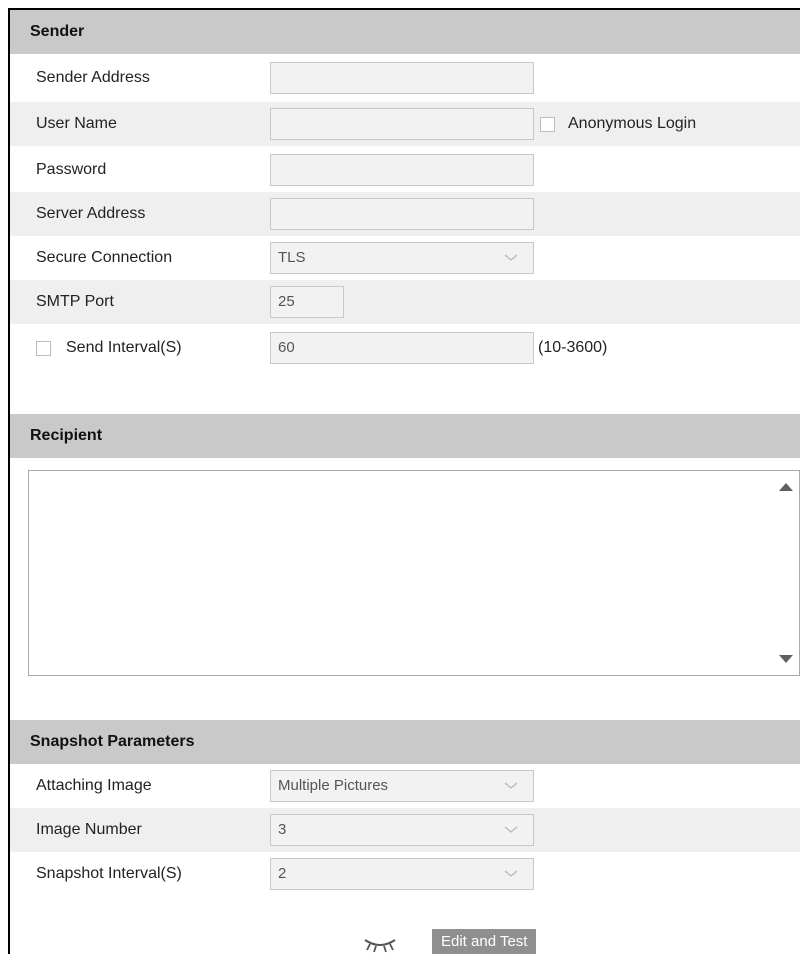 The image size is (800, 954). What do you see at coordinates (547, 124) in the screenshot?
I see `anonymous-login-checkbox` at bounding box center [547, 124].